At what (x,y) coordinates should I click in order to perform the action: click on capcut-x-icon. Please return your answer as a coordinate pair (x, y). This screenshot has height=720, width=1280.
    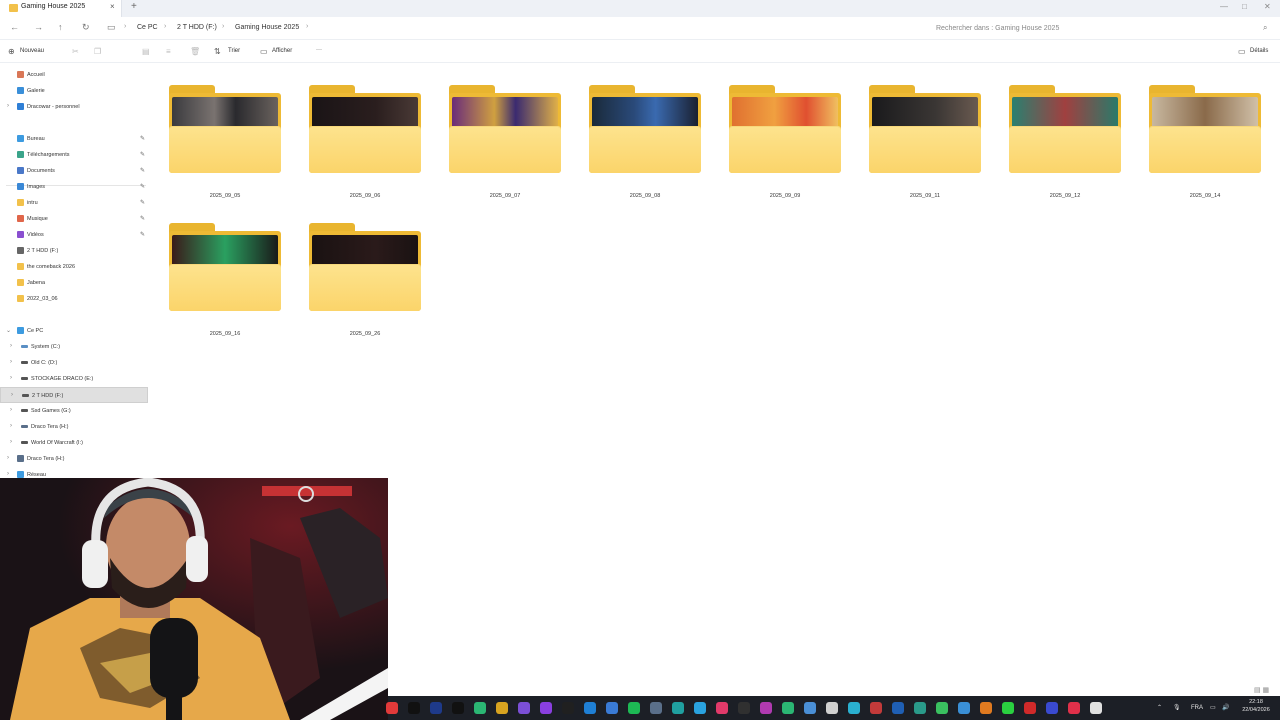
    Looking at the image, I should click on (678, 708).